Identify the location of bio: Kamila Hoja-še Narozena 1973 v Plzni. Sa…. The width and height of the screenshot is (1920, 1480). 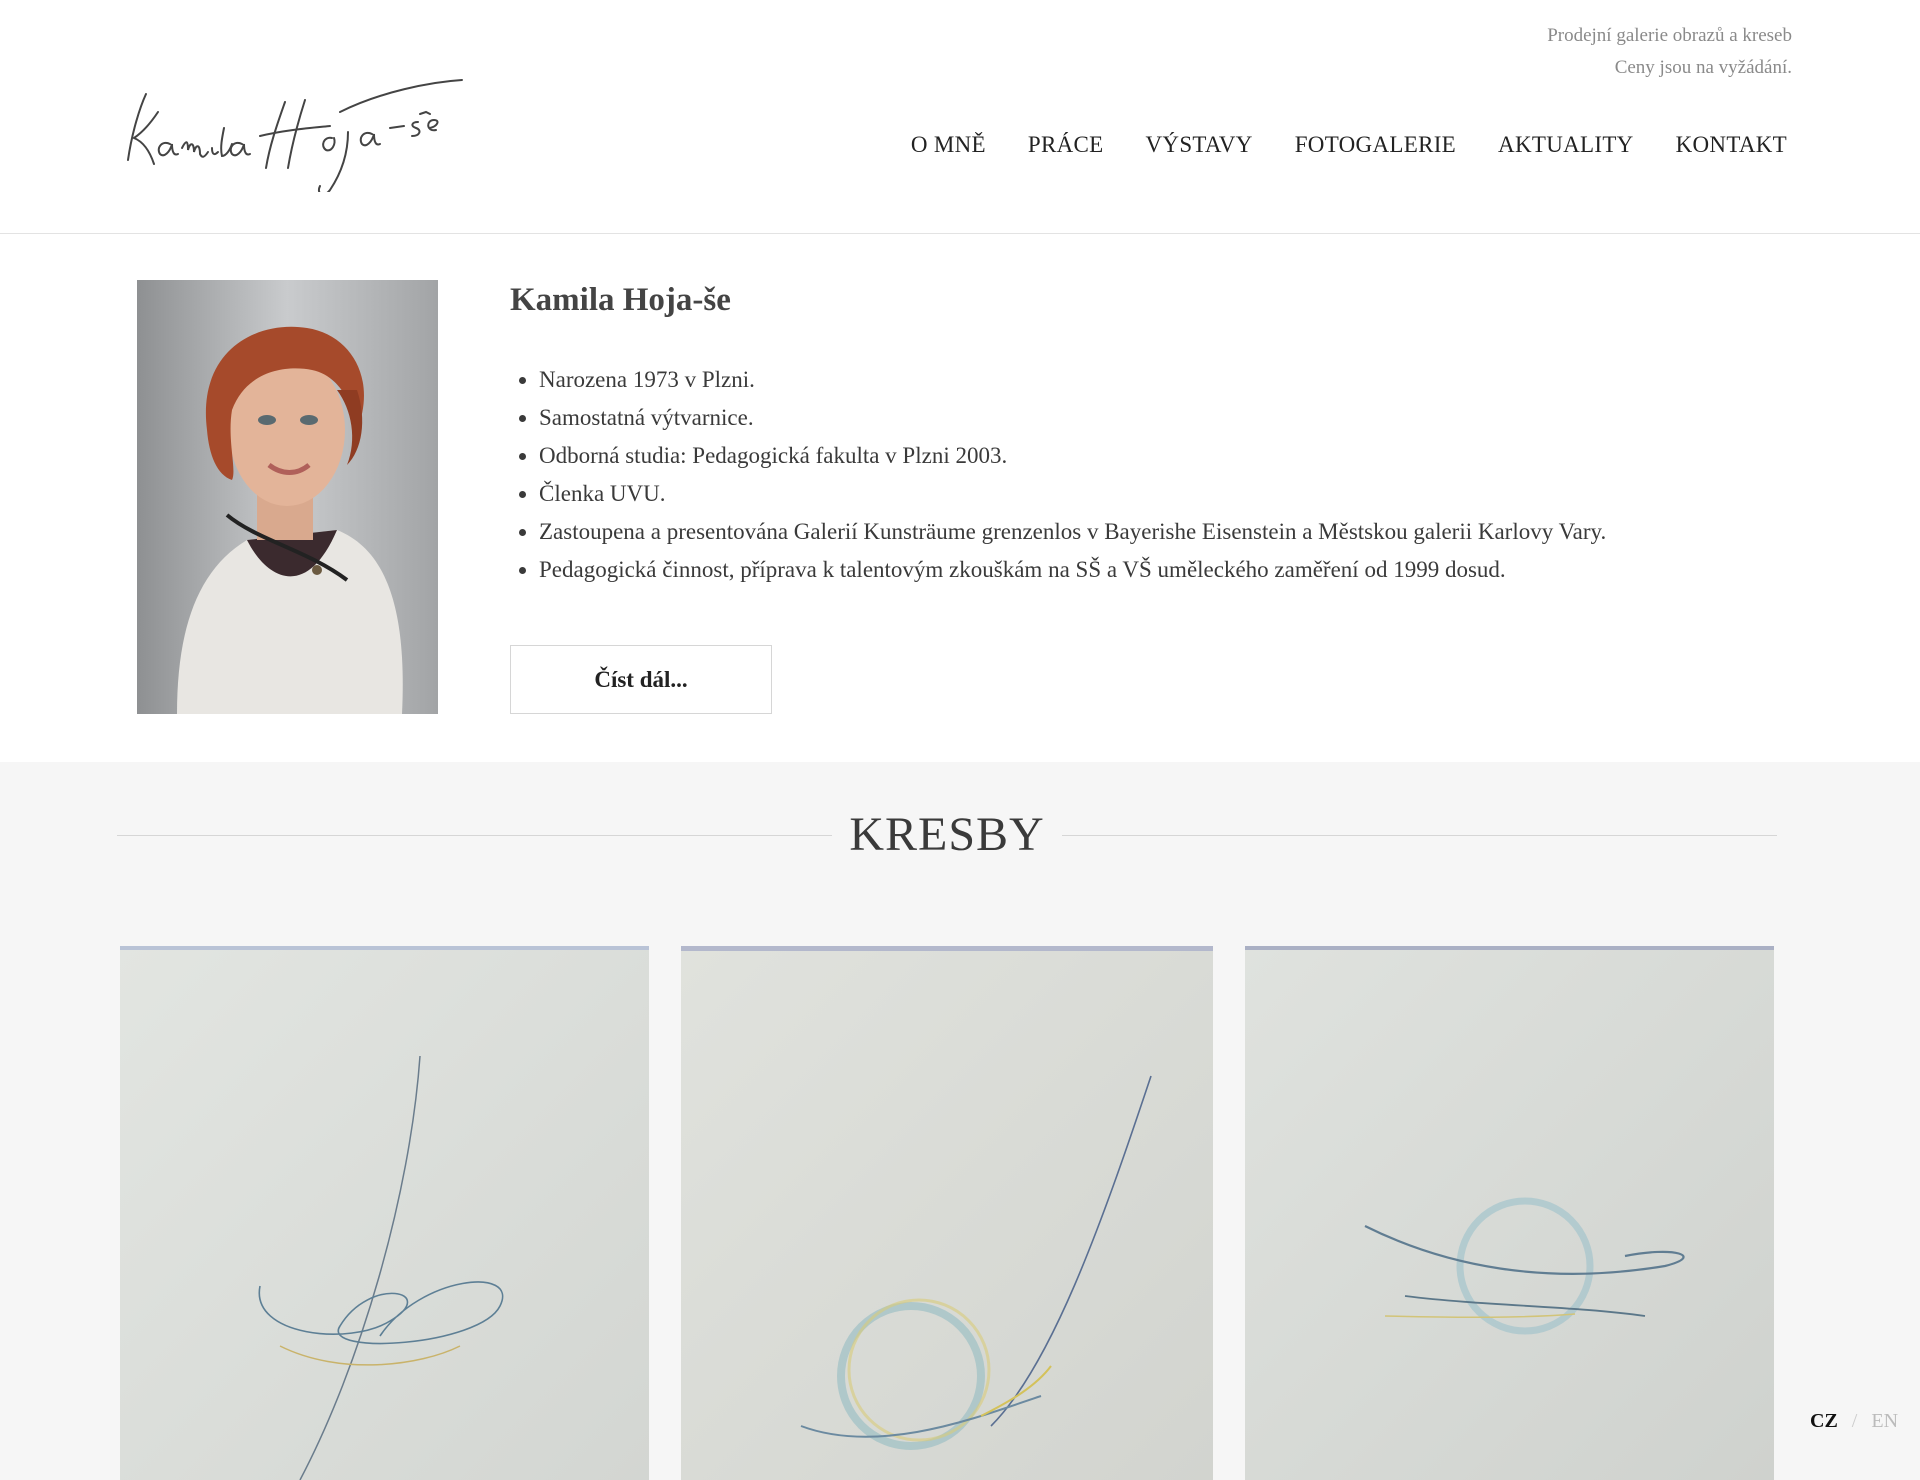
(1160, 435).